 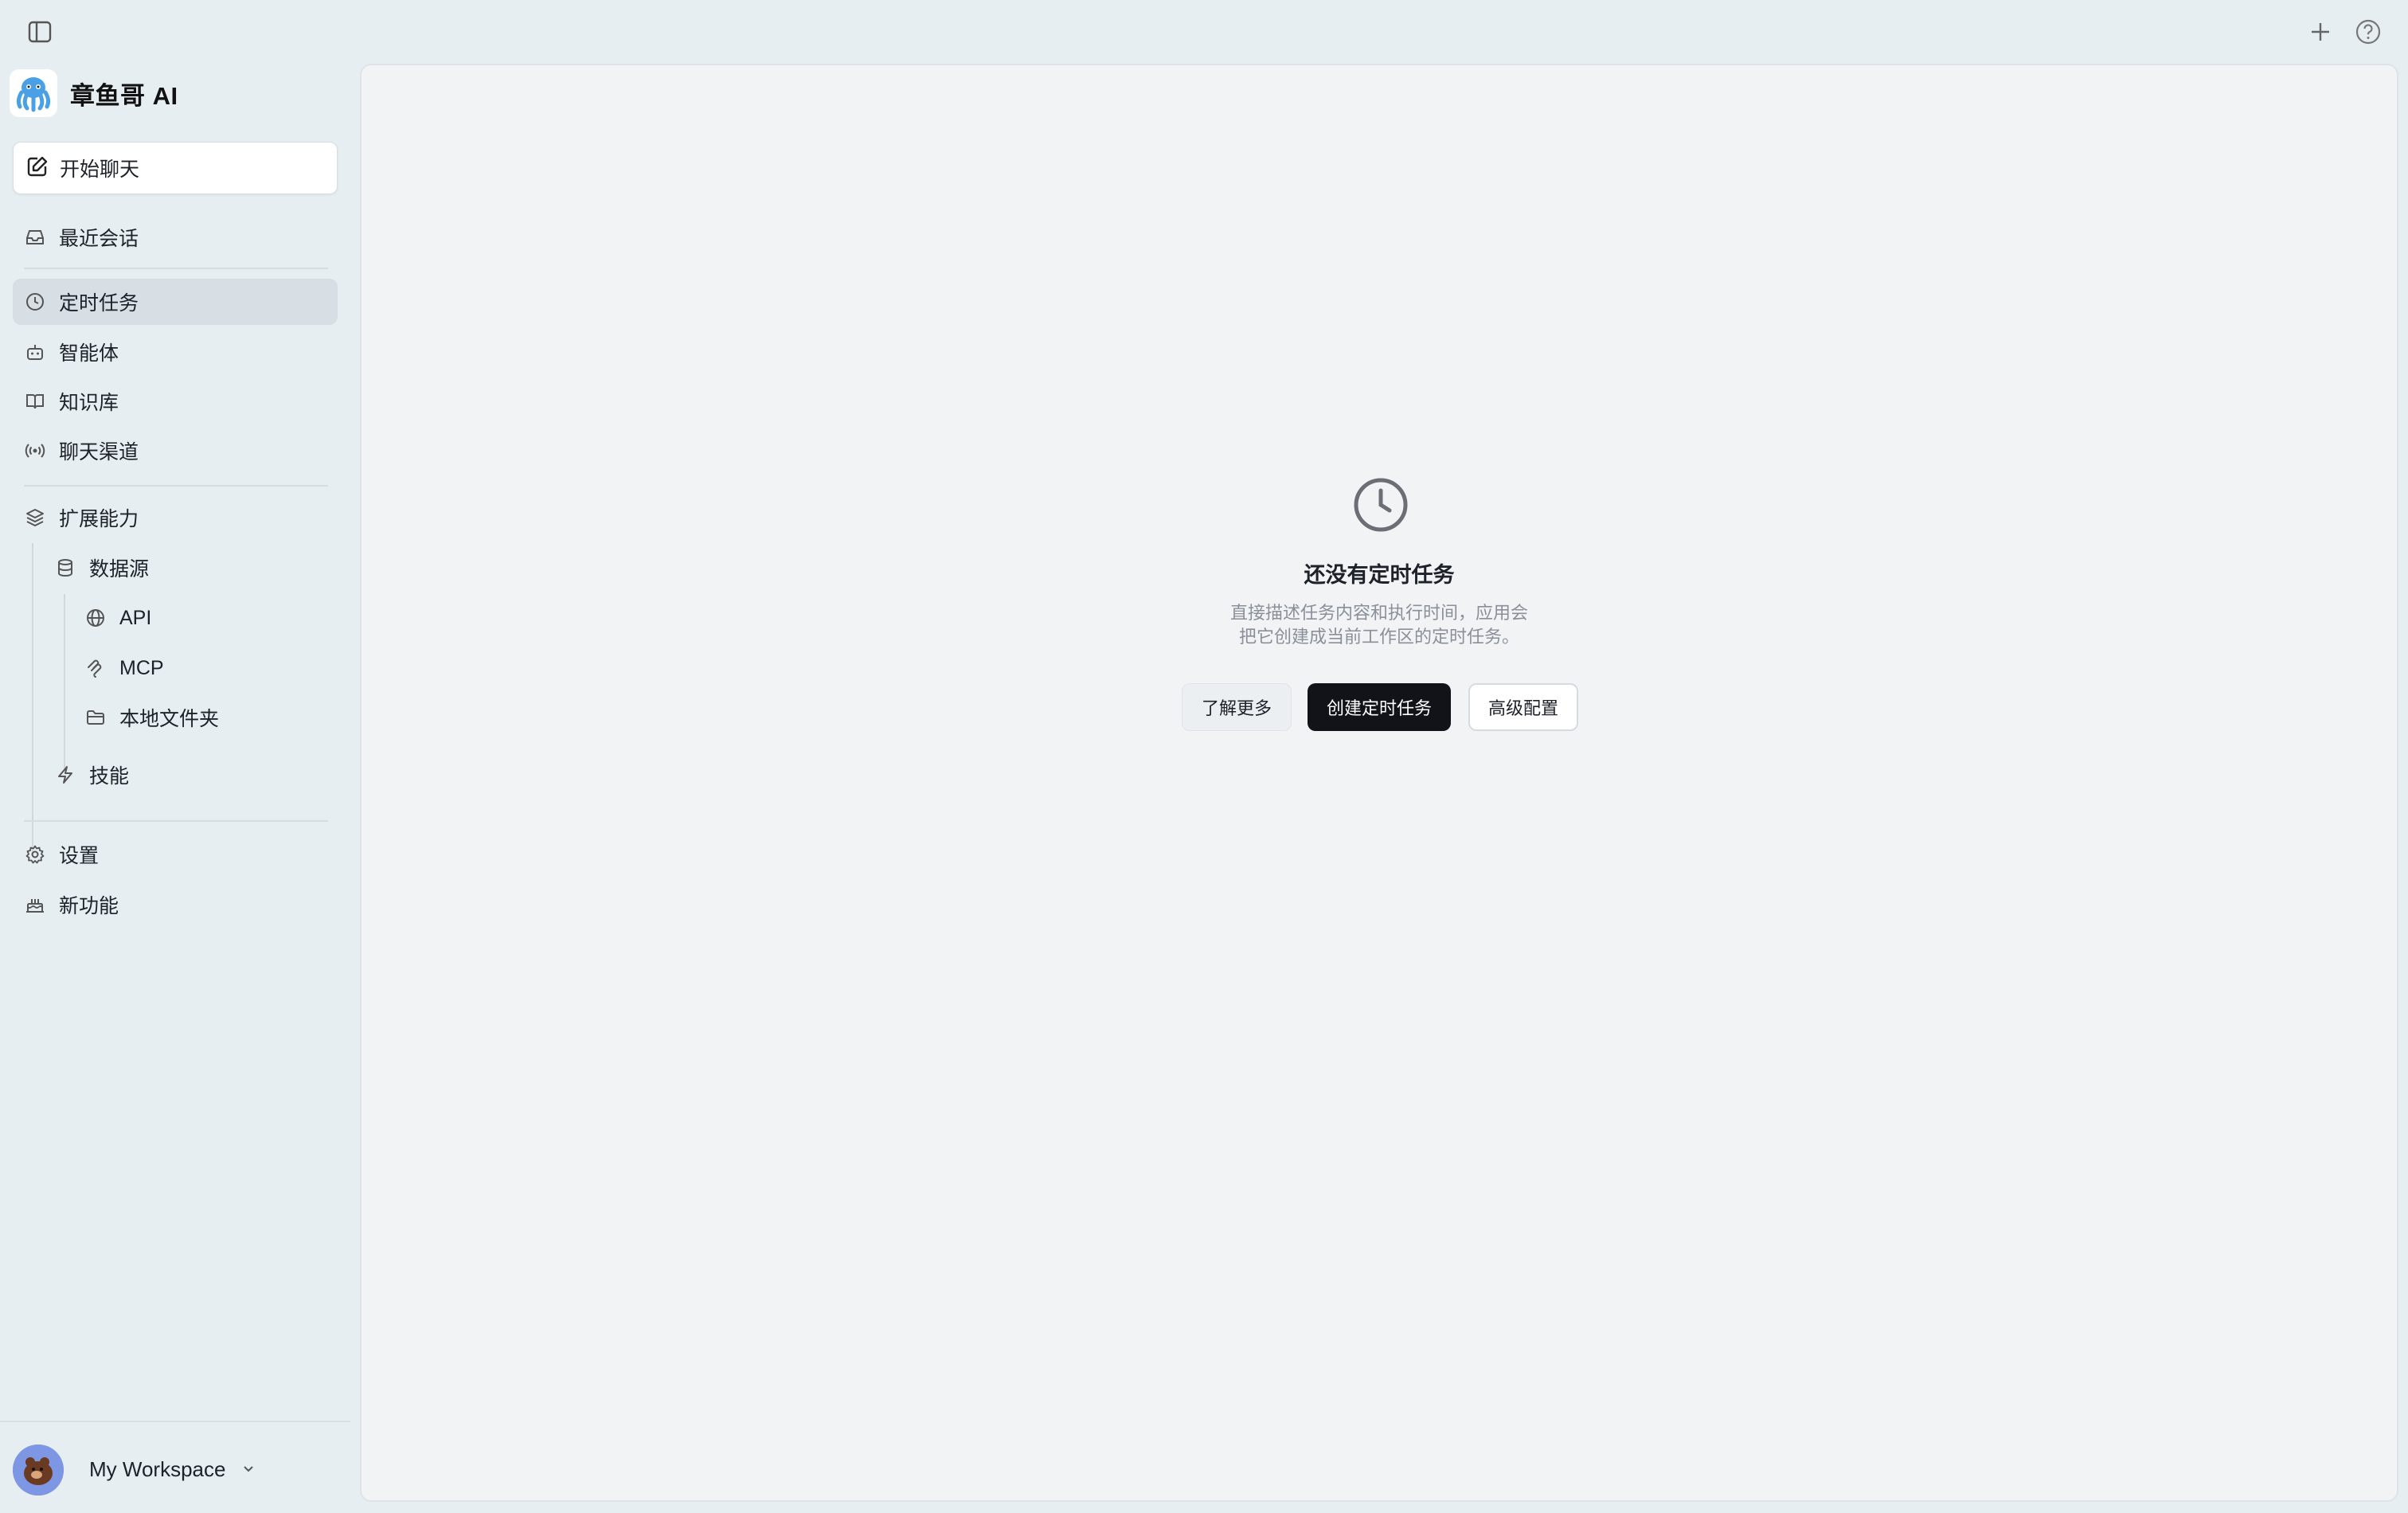 What do you see at coordinates (35, 451) in the screenshot?
I see `broadcast-icon` at bounding box center [35, 451].